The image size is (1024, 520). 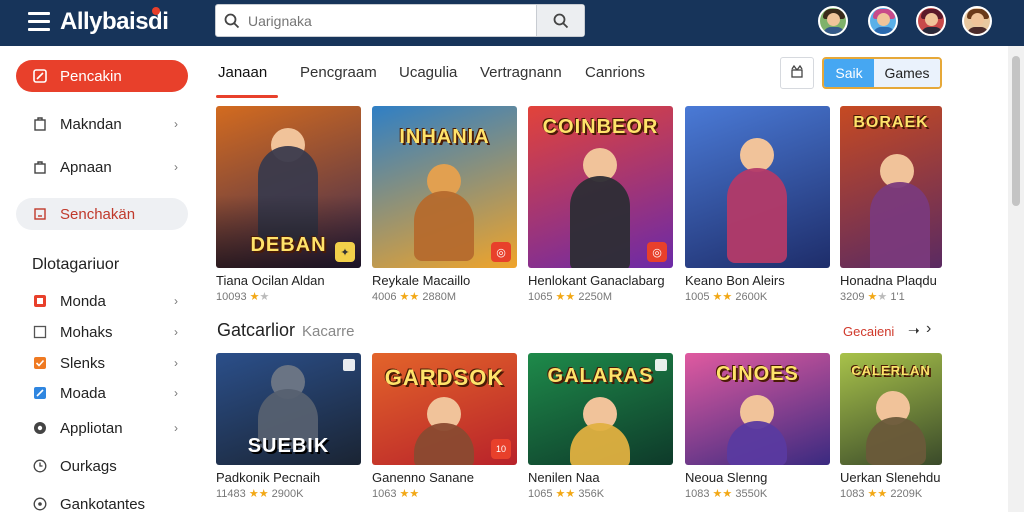 I want to click on notification-dot, so click(x=156, y=11).